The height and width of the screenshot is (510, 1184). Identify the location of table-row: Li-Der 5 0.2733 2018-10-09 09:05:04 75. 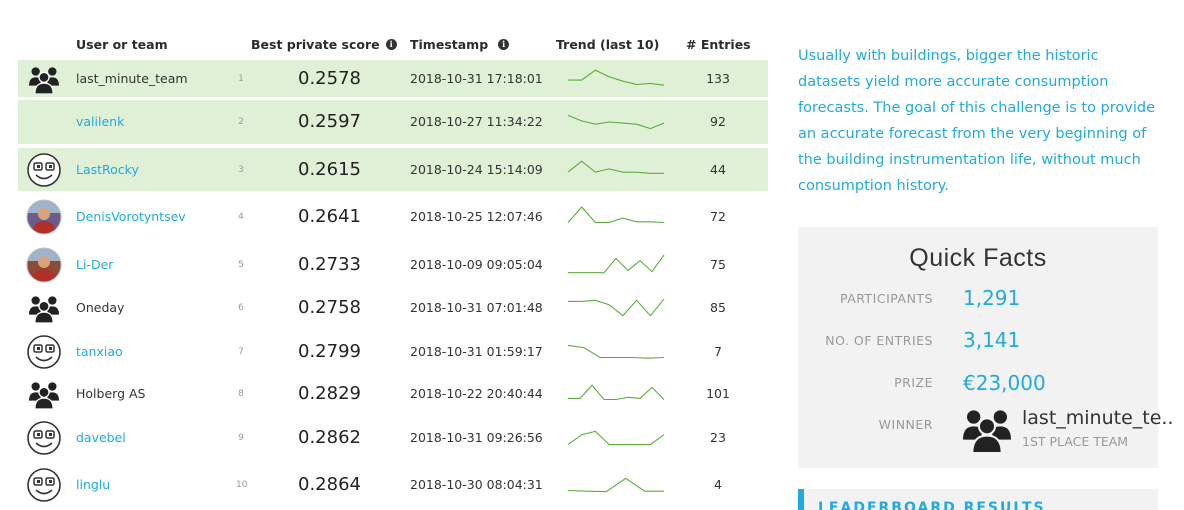
(393, 265).